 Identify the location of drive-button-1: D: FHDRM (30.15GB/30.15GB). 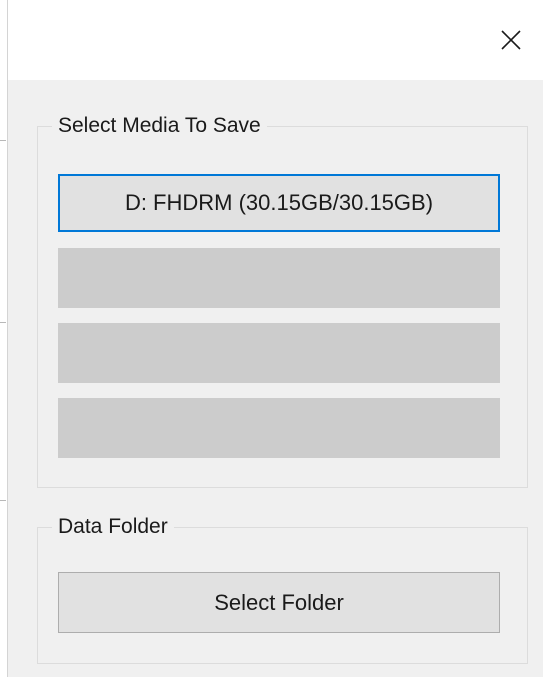
(279, 203).